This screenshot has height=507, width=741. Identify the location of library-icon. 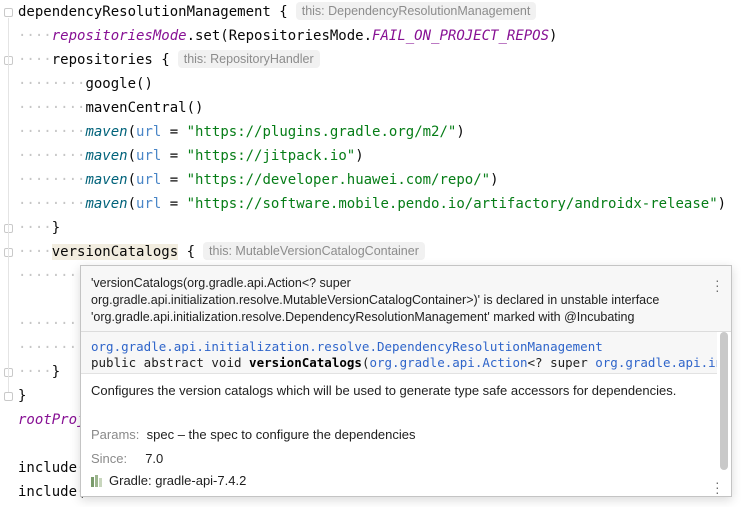
(98, 482).